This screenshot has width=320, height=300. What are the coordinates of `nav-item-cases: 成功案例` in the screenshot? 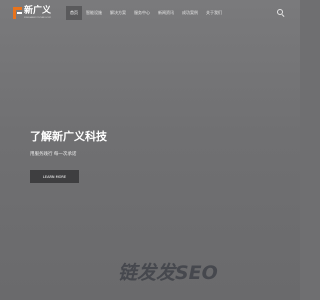 It's located at (190, 13).